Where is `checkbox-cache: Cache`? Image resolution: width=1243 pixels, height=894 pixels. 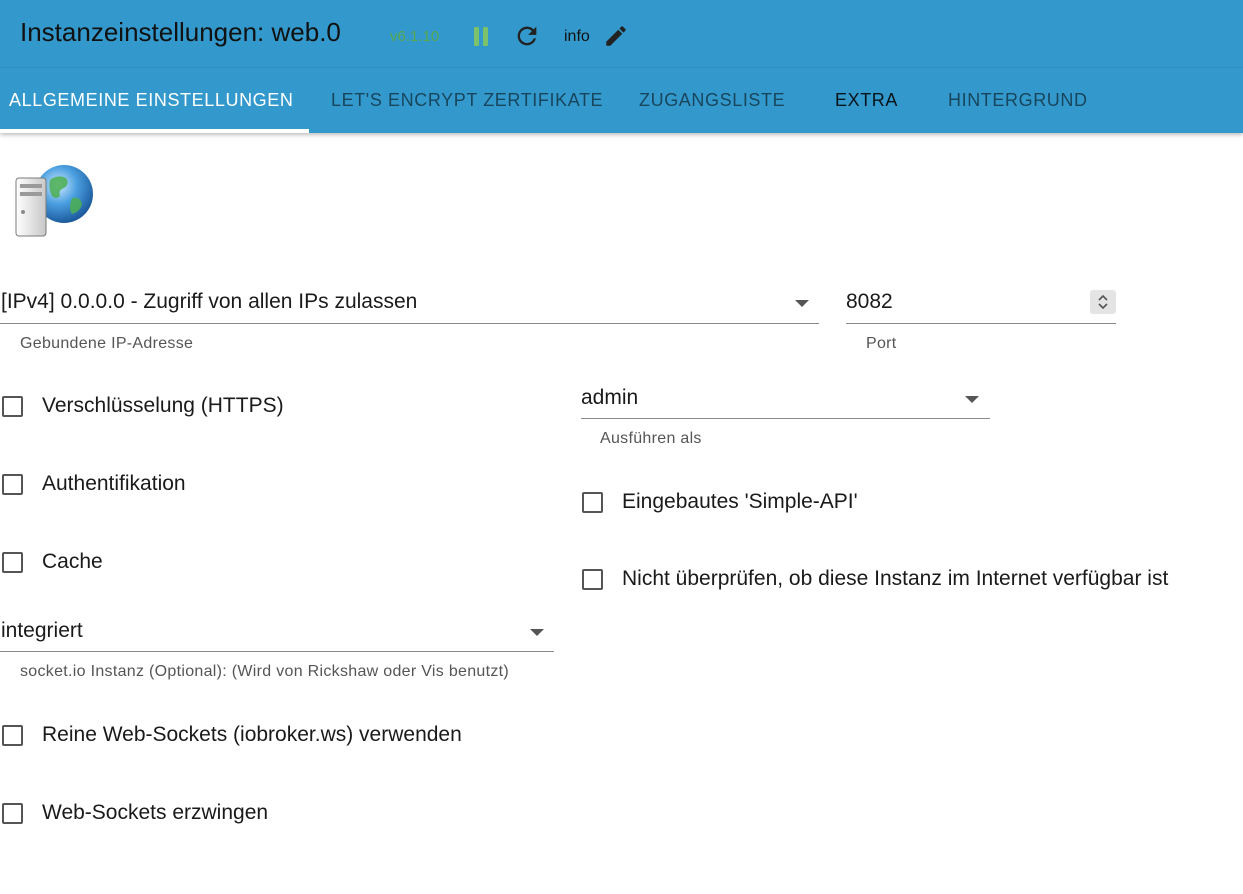
checkbox-cache: Cache is located at coordinates (52, 562).